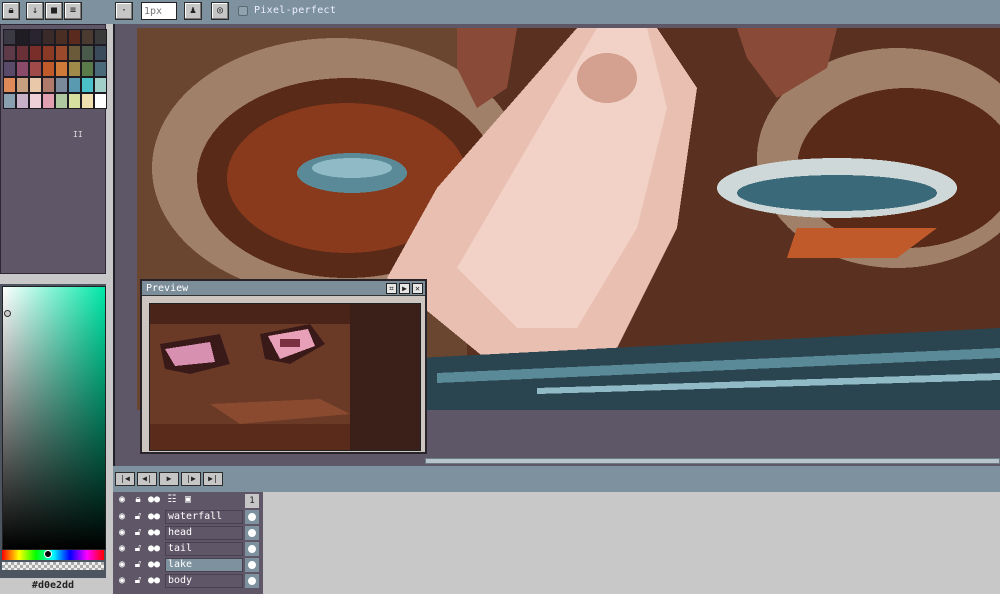  Describe the element at coordinates (204, 533) in the screenshot. I see `layer-name: head` at that location.